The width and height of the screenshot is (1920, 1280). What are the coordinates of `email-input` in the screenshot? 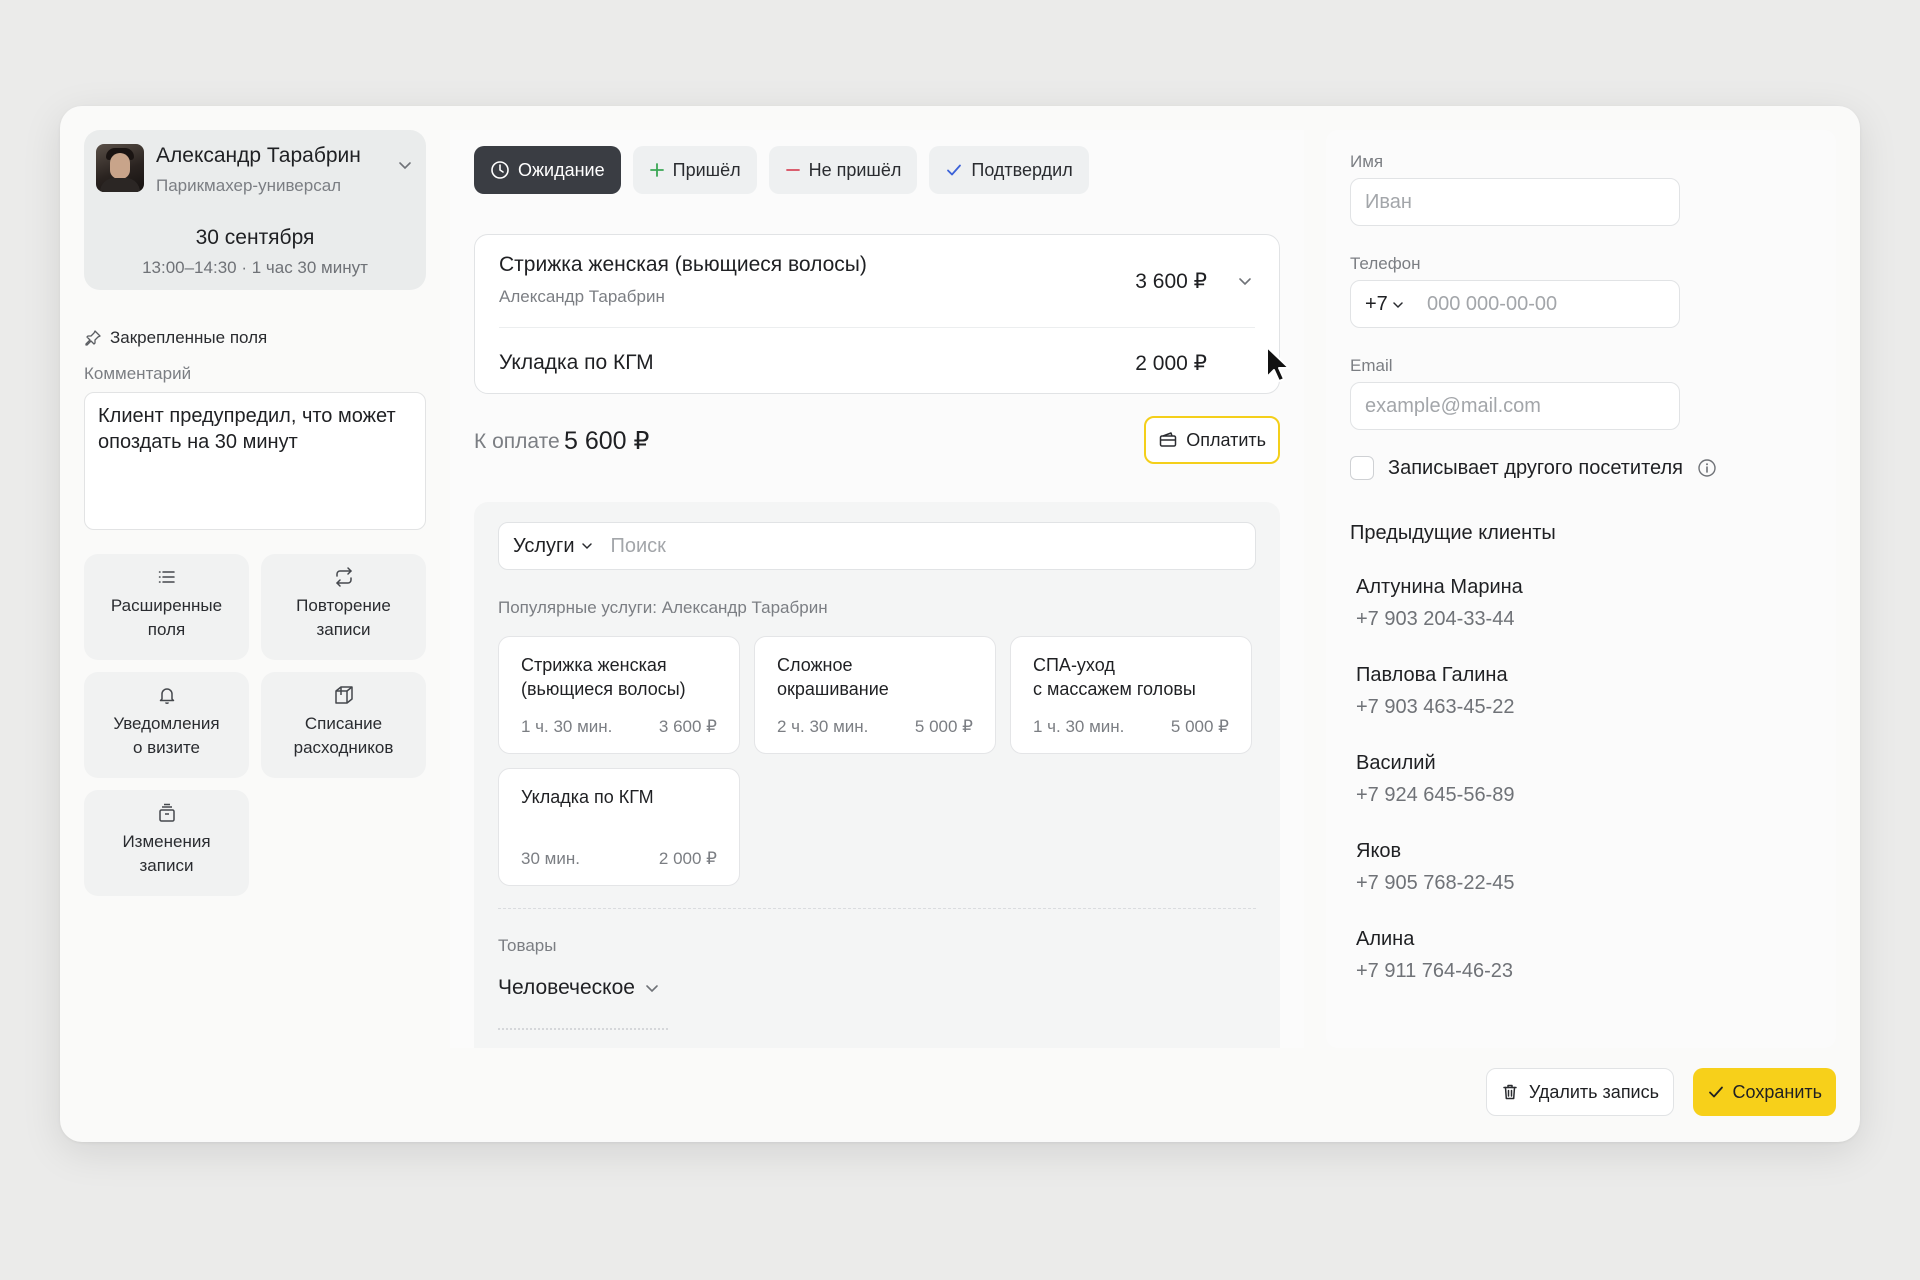 It's located at (1515, 406).